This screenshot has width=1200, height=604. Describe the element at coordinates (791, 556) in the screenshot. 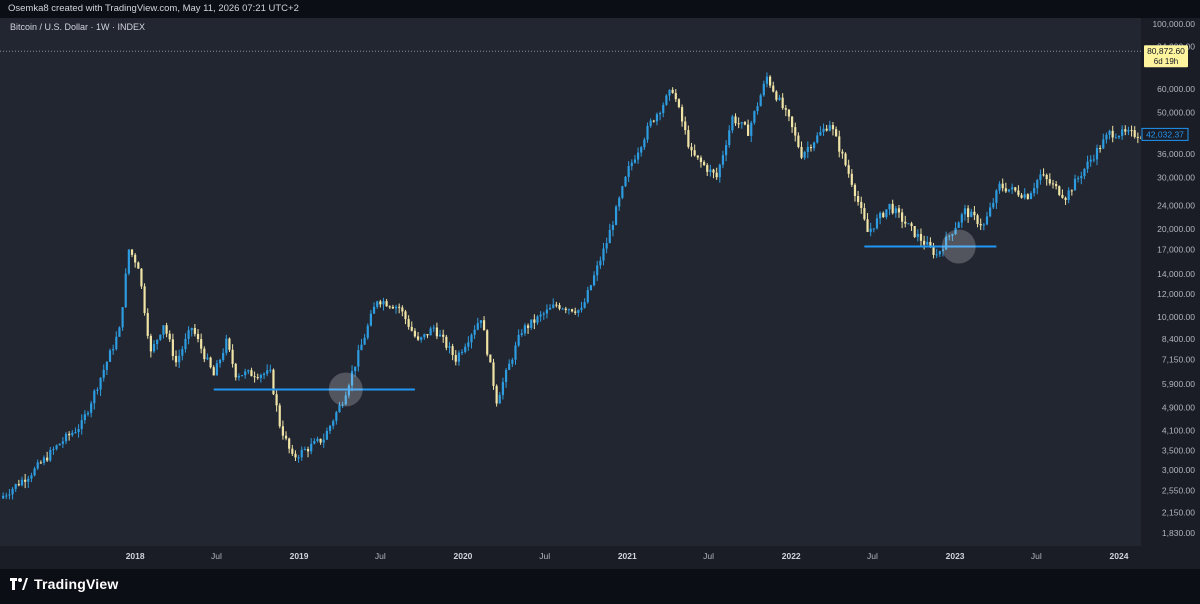

I see `x-tick-label: 2022` at that location.